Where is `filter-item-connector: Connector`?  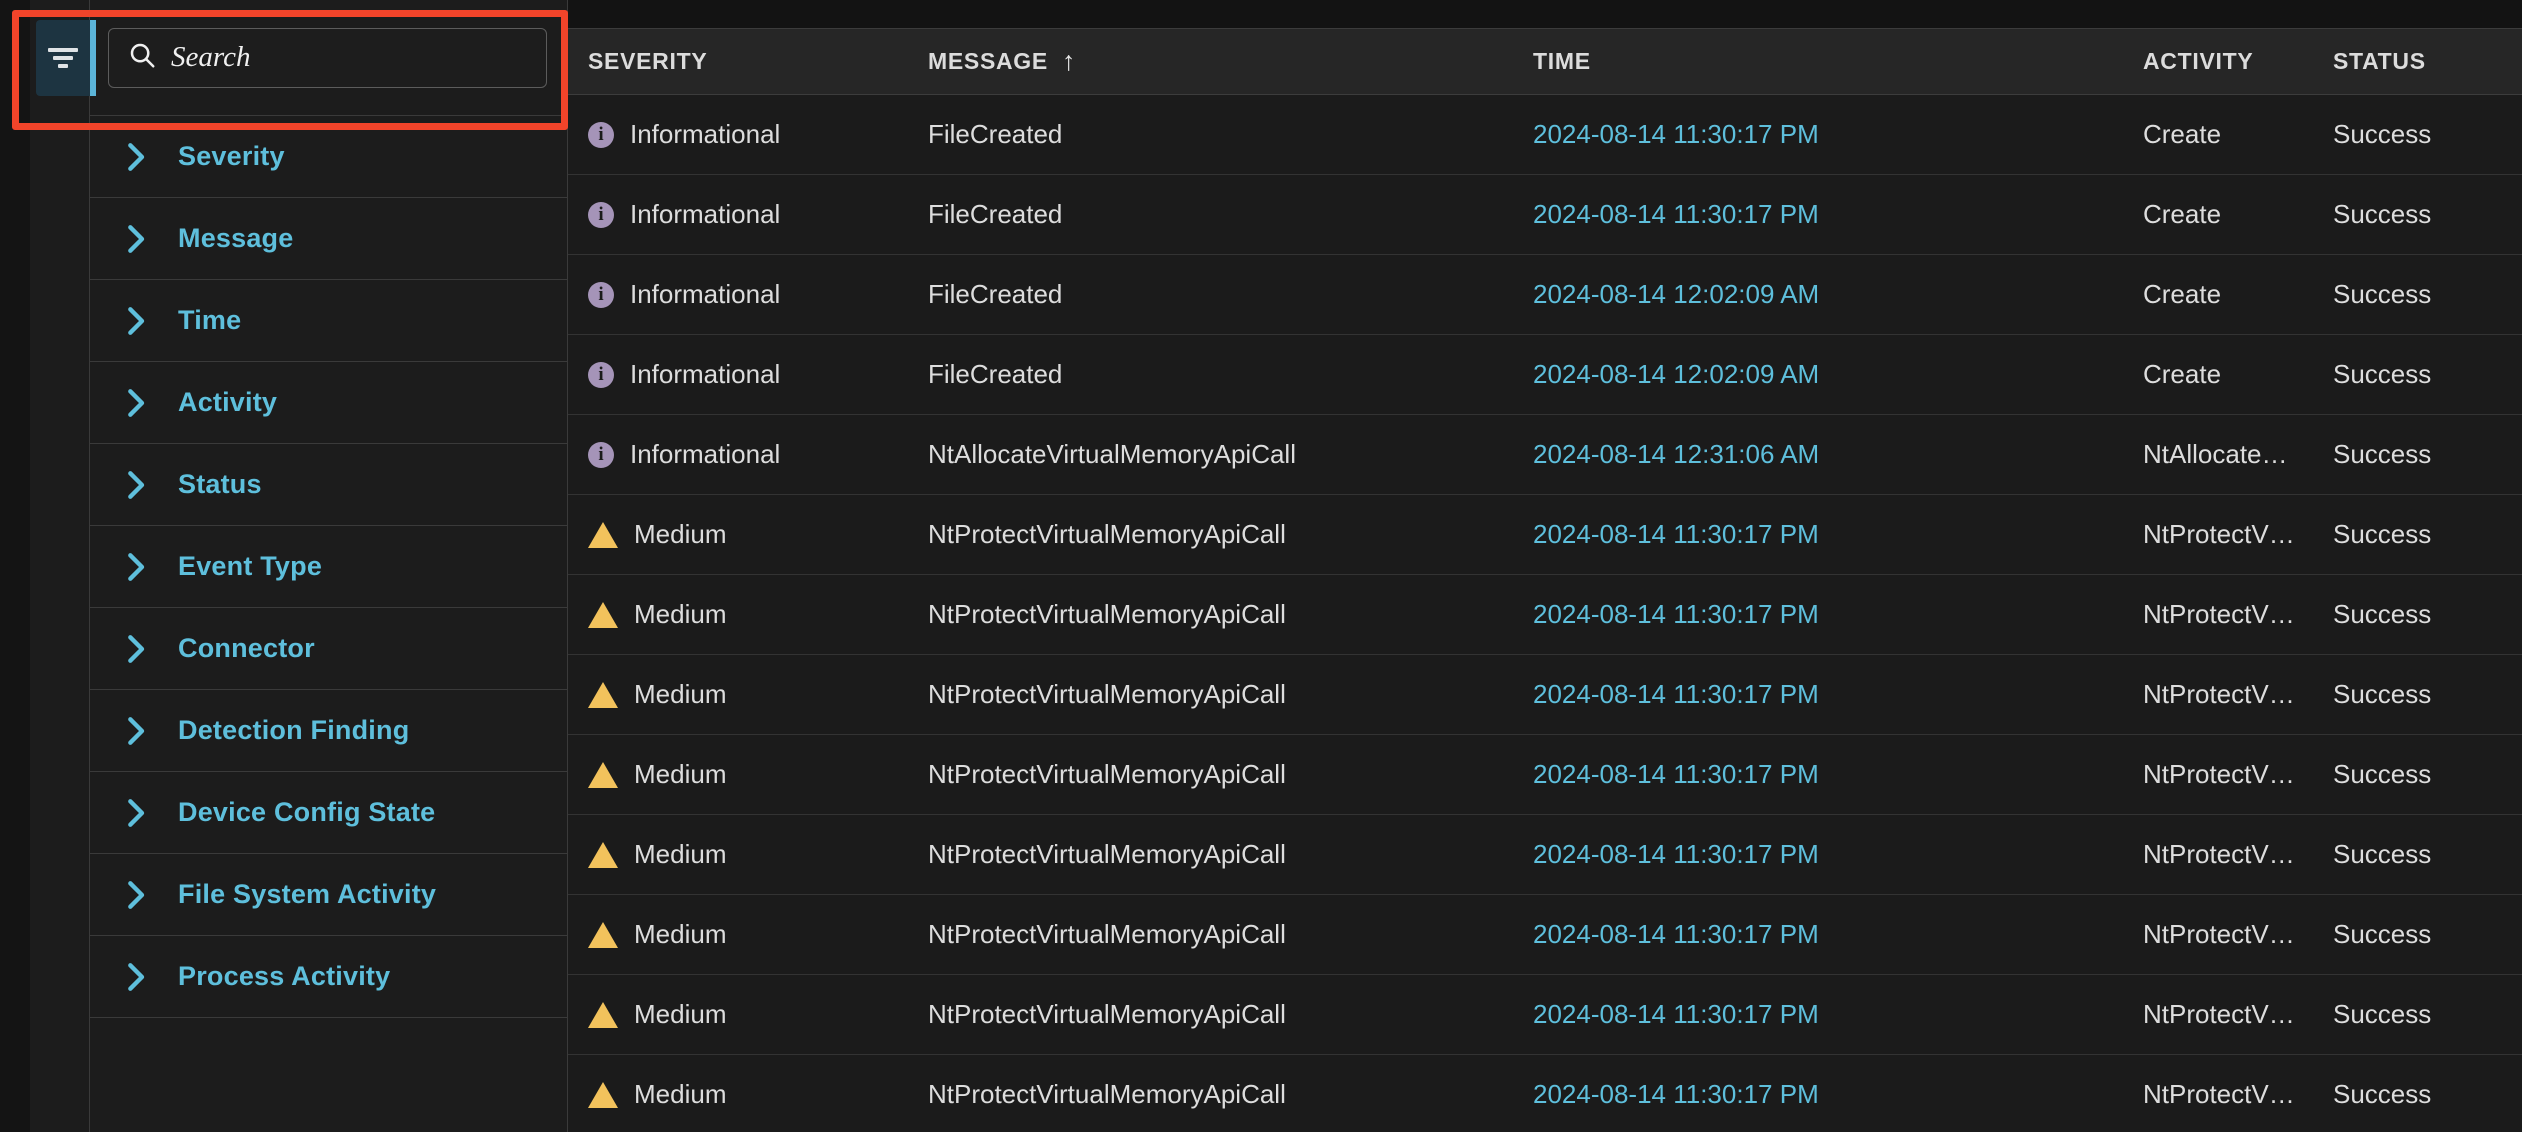
filter-item-connector: Connector is located at coordinates (328, 649).